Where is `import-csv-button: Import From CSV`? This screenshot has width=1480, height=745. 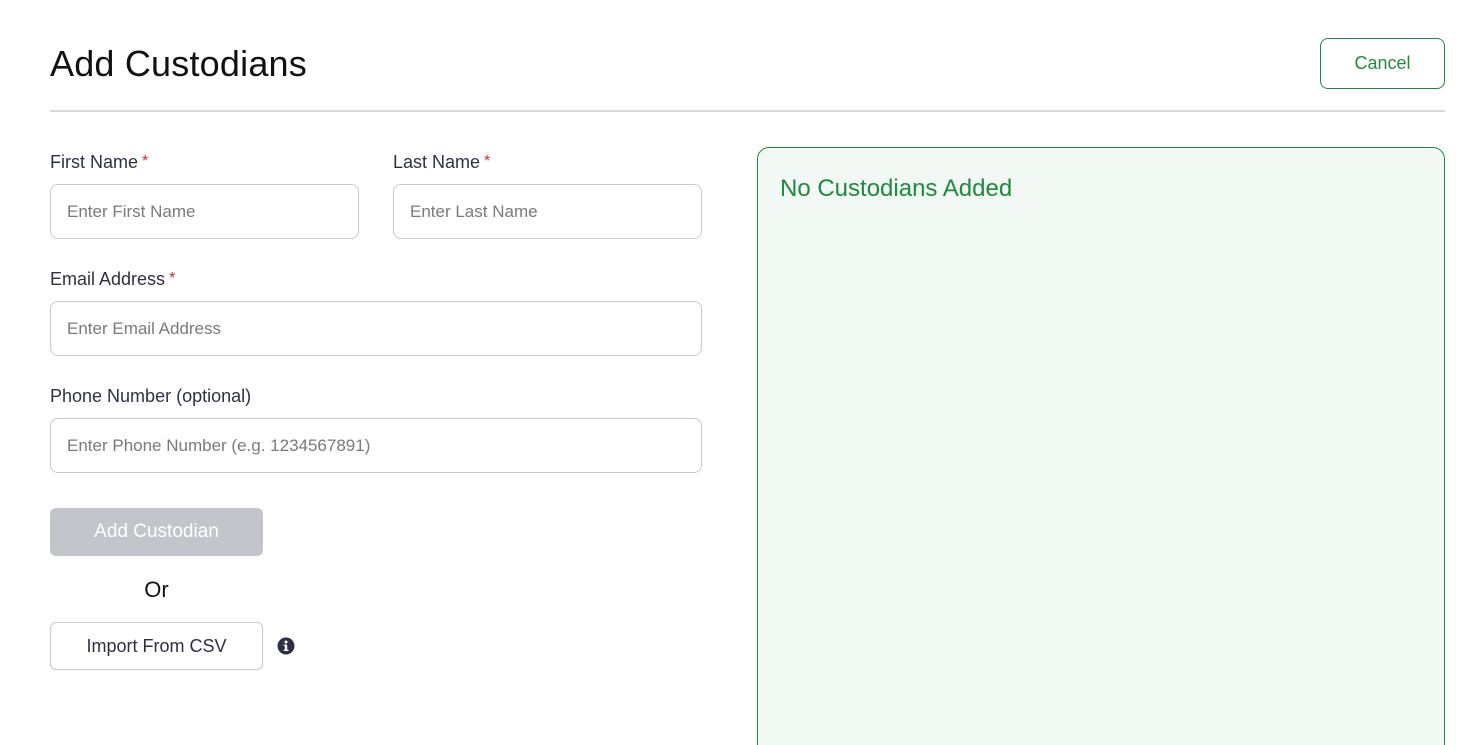 import-csv-button: Import From CSV is located at coordinates (156, 646).